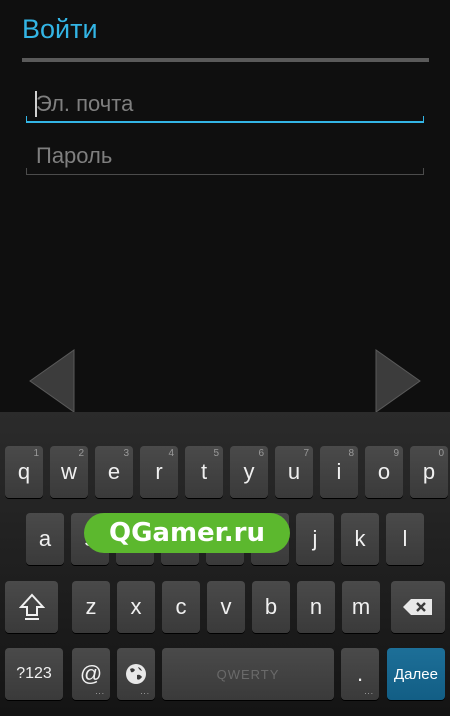  I want to click on key-label: i, so click(339, 471).